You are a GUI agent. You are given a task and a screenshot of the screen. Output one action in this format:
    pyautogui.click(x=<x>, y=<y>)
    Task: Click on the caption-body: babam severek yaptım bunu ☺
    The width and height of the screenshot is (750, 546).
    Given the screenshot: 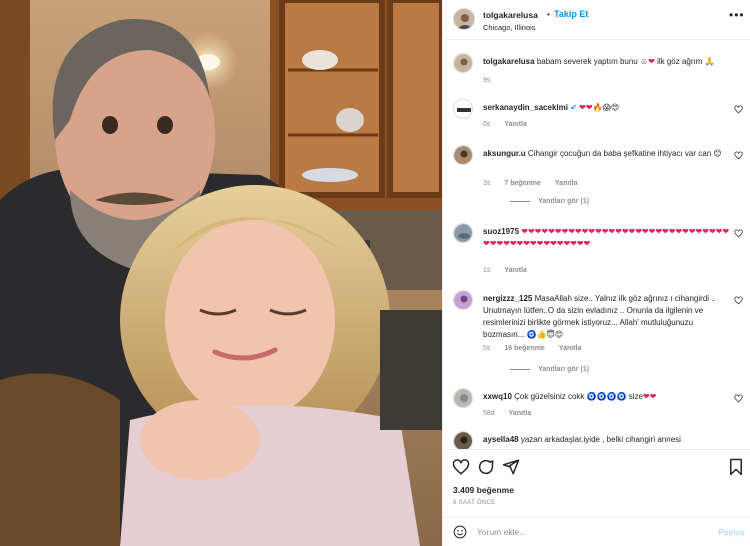 What is the action you would take?
    pyautogui.click(x=592, y=61)
    